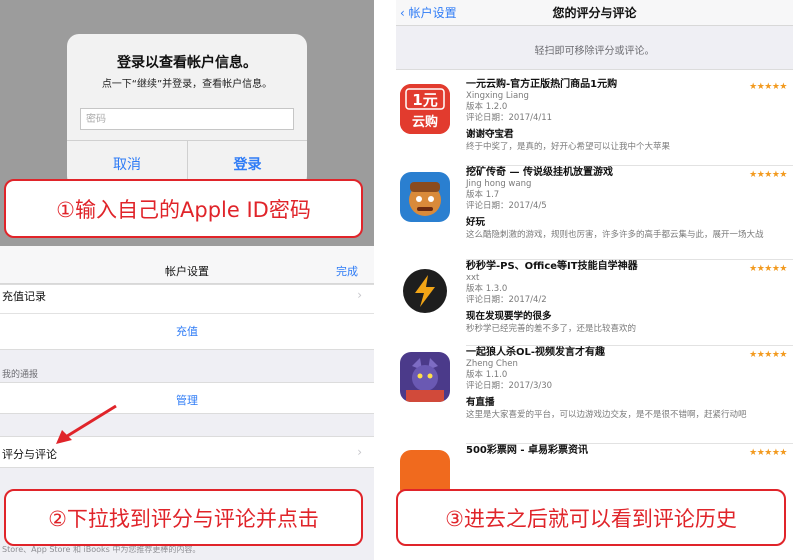 This screenshot has height=560, width=793. What do you see at coordinates (509, 316) in the screenshot?
I see `review-title: 现在发现要学的很多` at bounding box center [509, 316].